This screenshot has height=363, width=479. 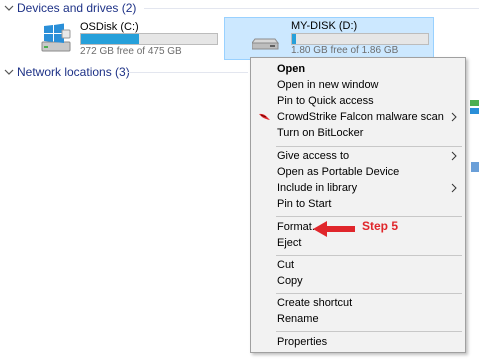 I want to click on drive-name: MY-DISK (D:), so click(x=324, y=26).